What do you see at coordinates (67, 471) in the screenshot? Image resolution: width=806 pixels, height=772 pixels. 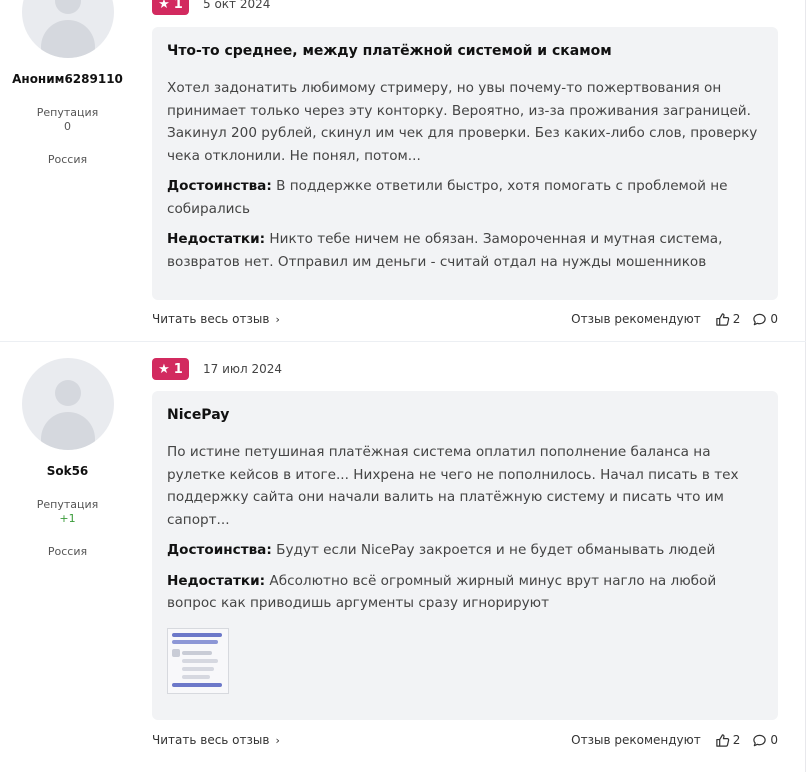 I see `username: Sok56` at bounding box center [67, 471].